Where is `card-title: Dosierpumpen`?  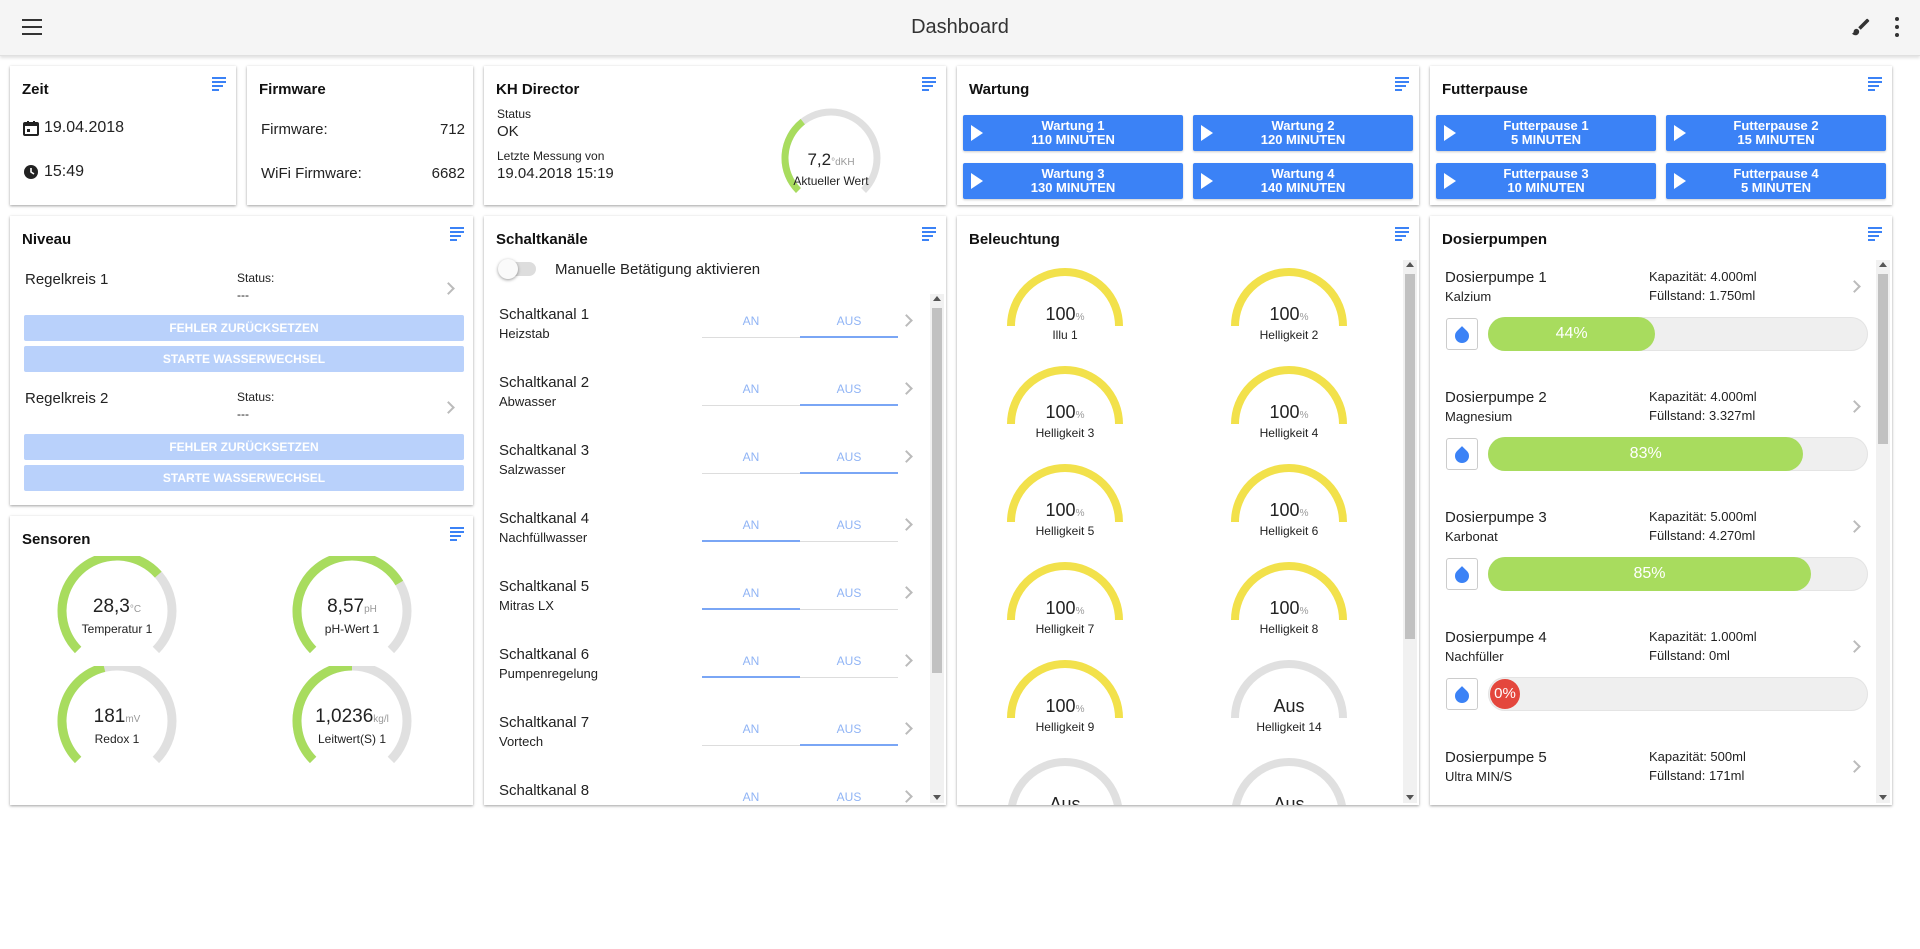
card-title: Dosierpumpen is located at coordinates (1495, 239).